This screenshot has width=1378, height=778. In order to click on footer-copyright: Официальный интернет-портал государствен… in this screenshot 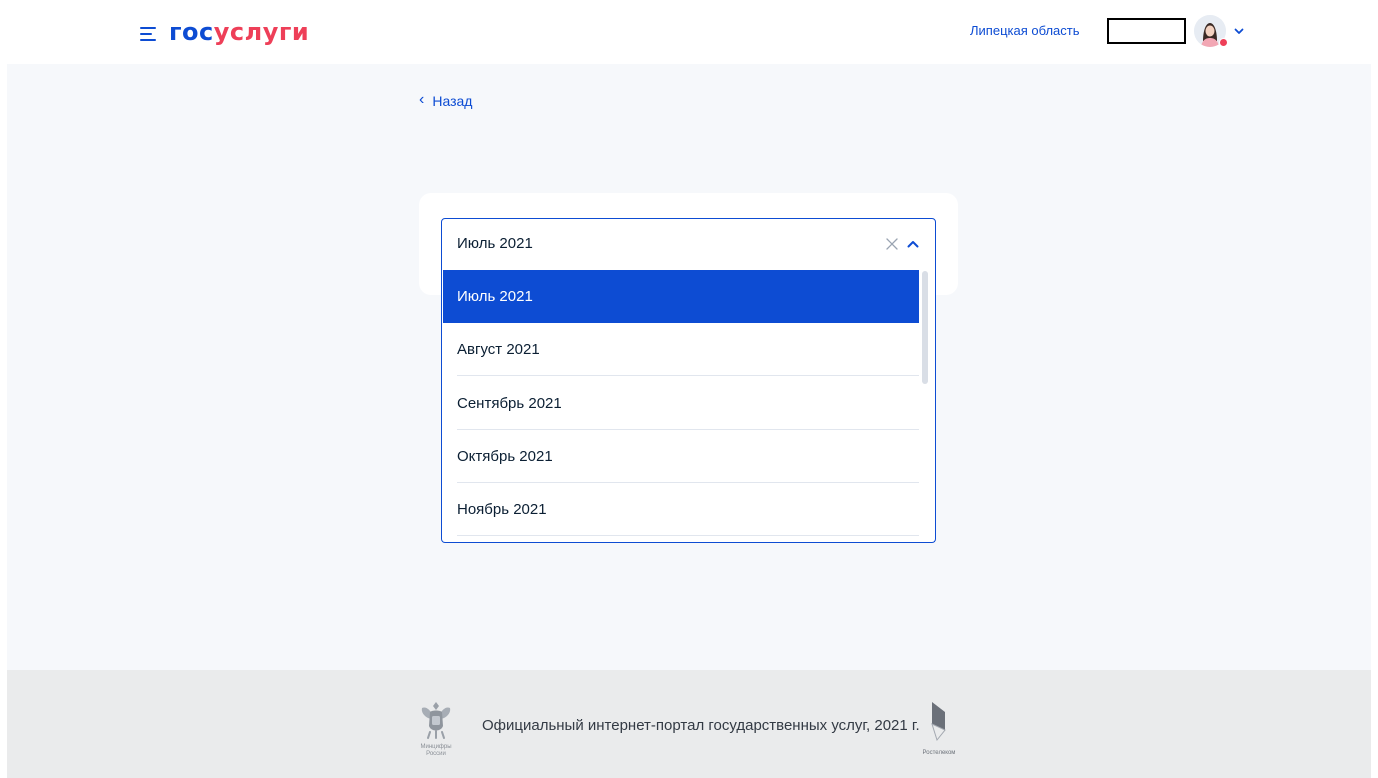, I will do `click(701, 725)`.